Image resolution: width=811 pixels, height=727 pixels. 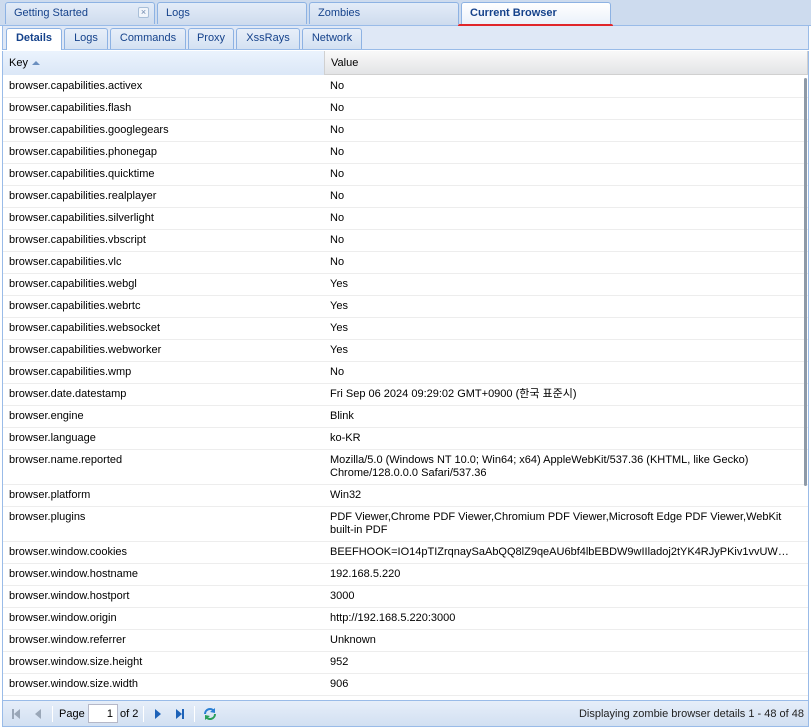 I want to click on table-row: browser.engine Blink, so click(x=405, y=417).